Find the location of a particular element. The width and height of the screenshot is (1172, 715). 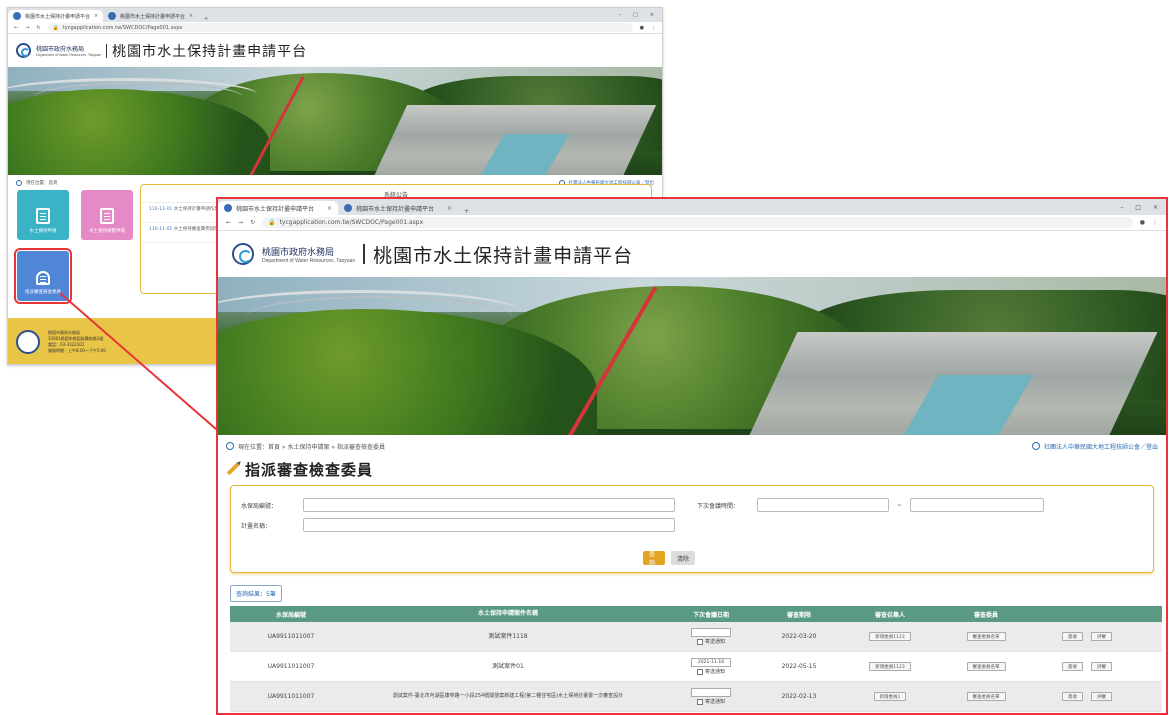

page-title: 指派審查檢查委員 is located at coordinates (309, 469).